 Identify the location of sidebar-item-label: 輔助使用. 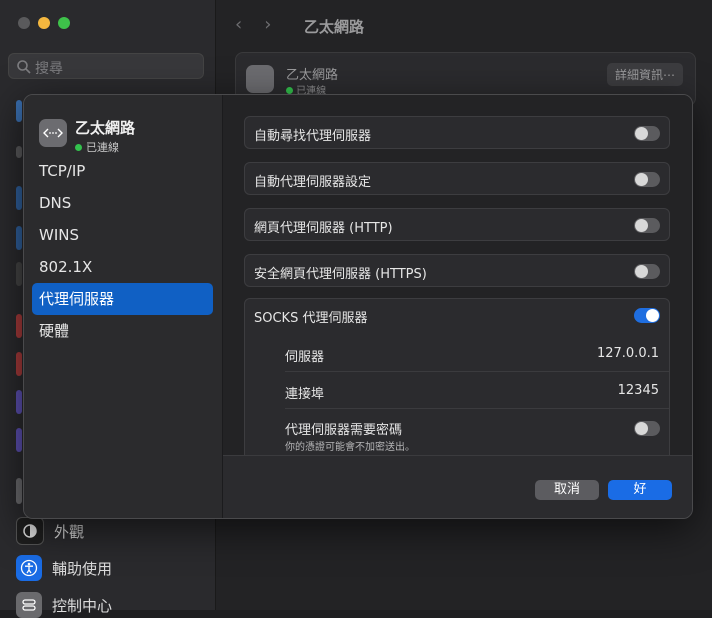
(82, 568).